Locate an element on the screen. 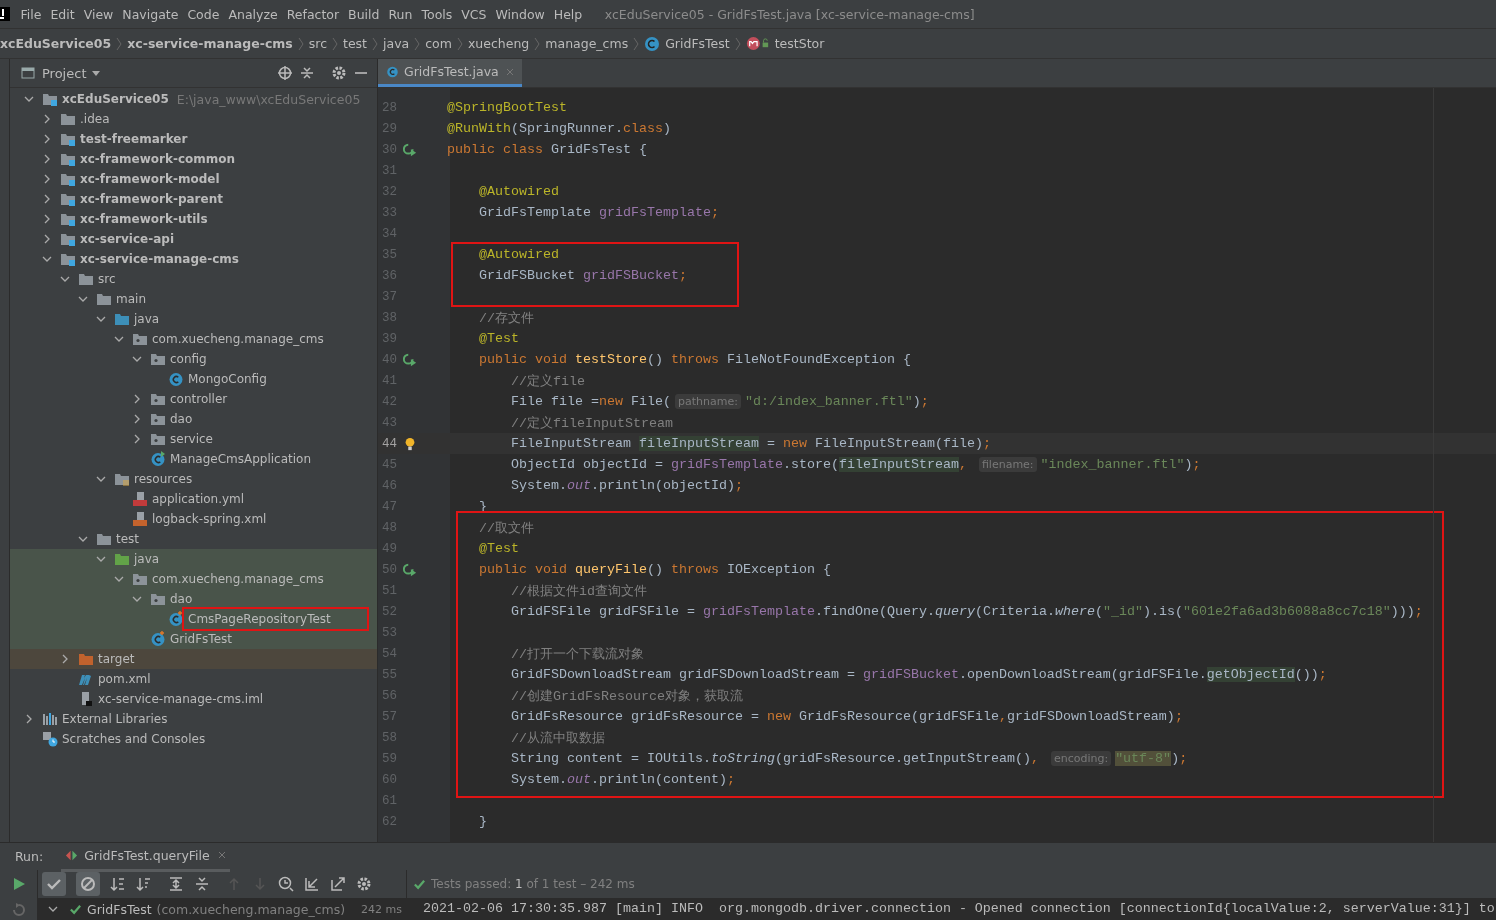  menu-item: Tools is located at coordinates (436, 14).